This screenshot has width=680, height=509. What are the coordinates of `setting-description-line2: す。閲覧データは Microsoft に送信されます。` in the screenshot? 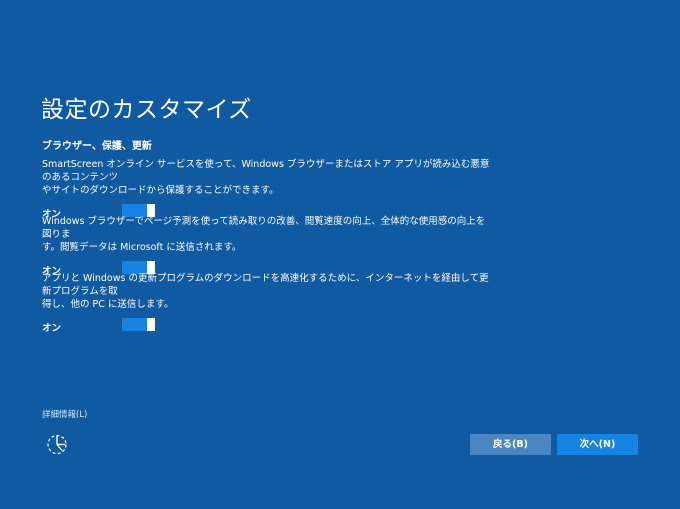 It's located at (141, 247).